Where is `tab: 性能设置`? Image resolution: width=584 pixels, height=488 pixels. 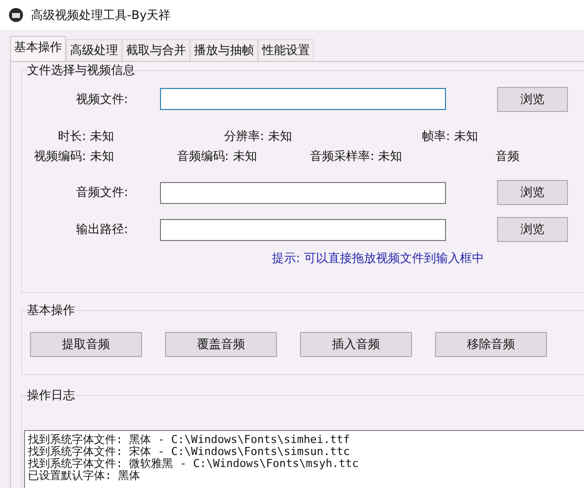 tab: 性能设置 is located at coordinates (286, 50).